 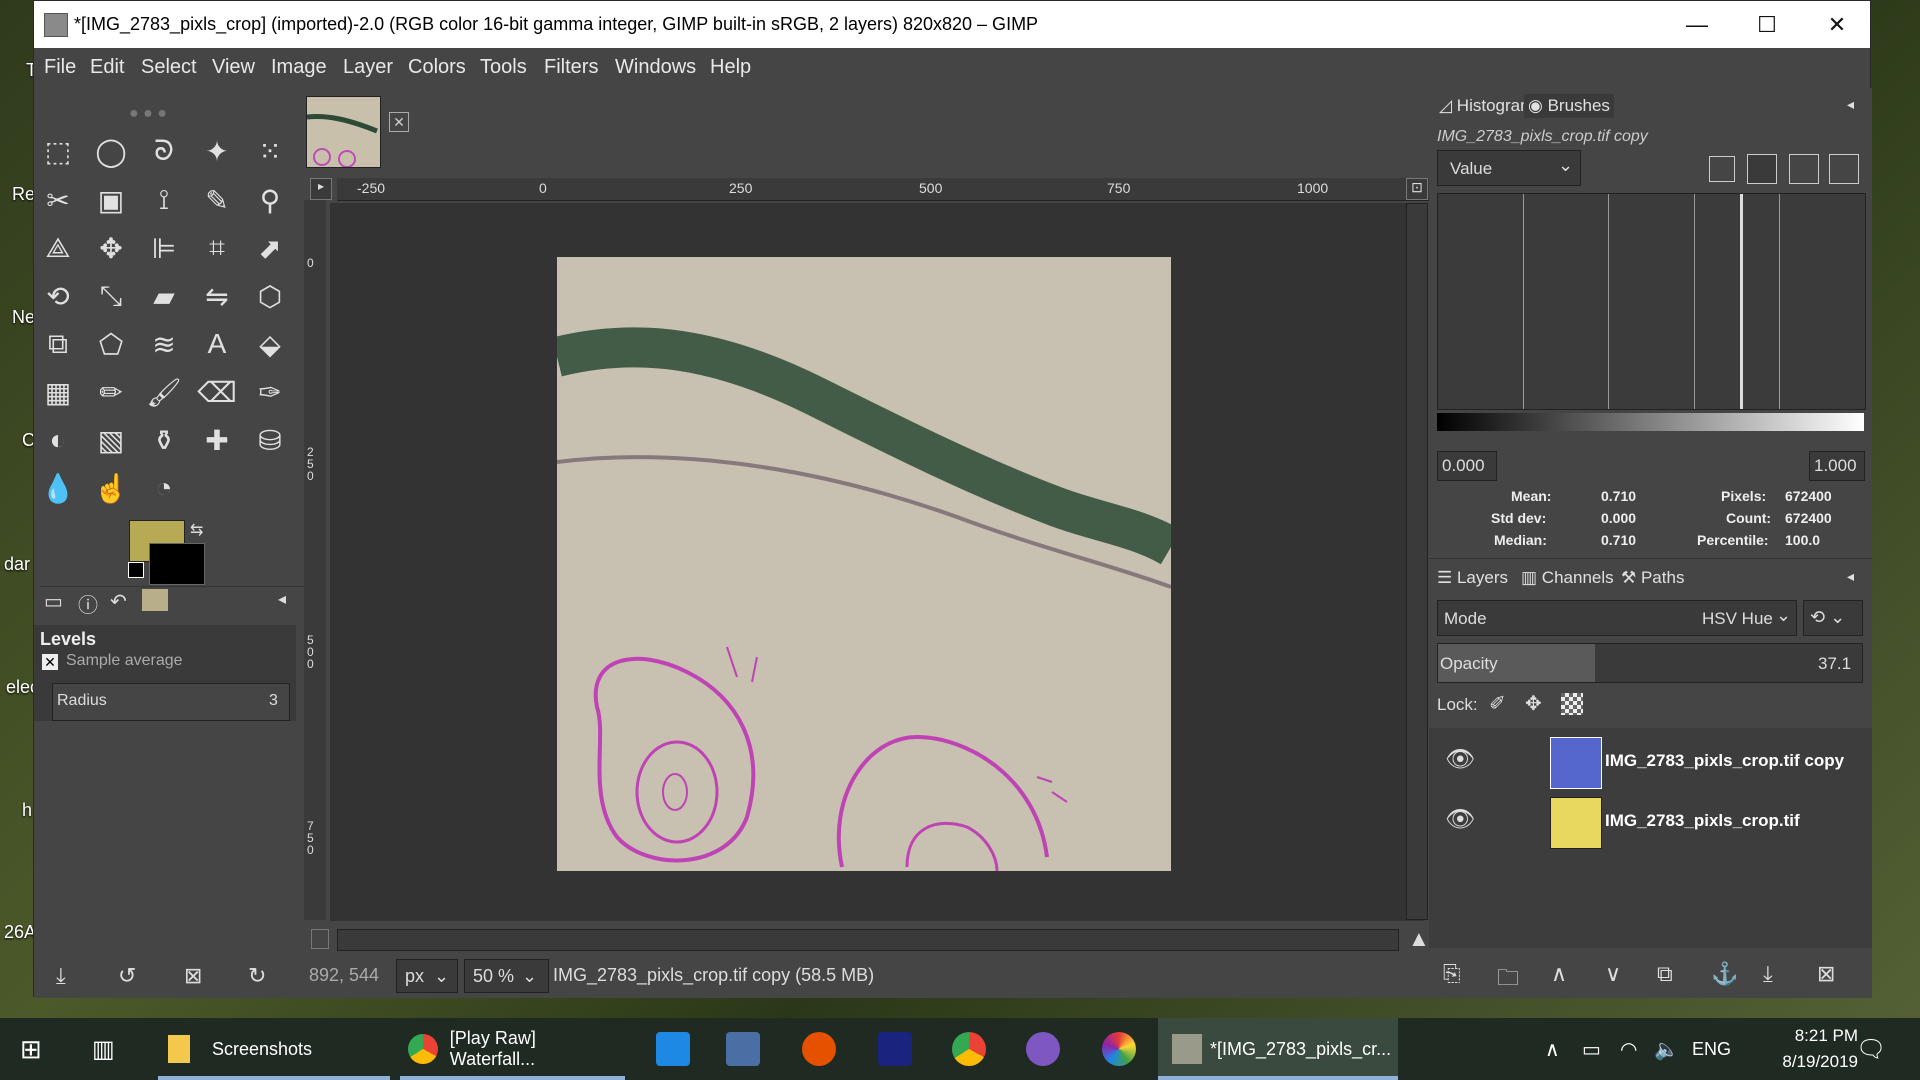 What do you see at coordinates (1871, 1049) in the screenshot?
I see `notification-icon: 🗨` at bounding box center [1871, 1049].